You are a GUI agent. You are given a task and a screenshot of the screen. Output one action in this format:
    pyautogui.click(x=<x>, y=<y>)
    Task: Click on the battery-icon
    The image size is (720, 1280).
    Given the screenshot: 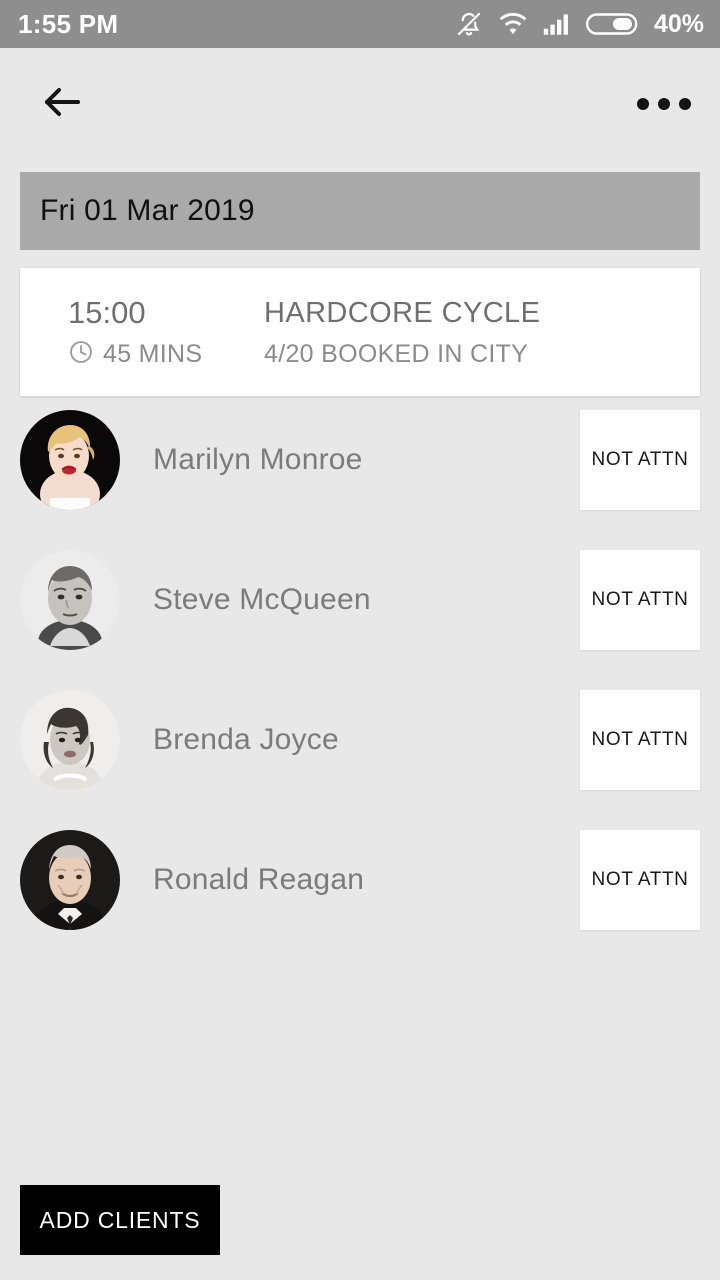 What is the action you would take?
    pyautogui.click(x=611, y=24)
    